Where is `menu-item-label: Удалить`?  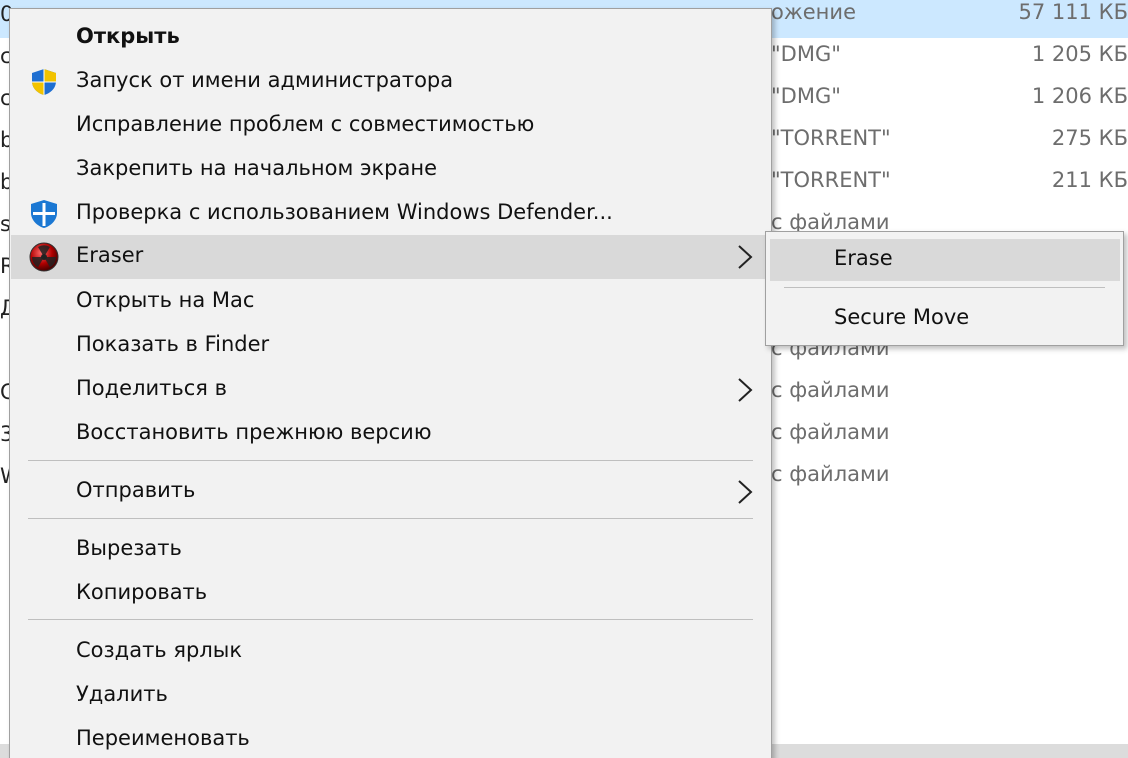 menu-item-label: Удалить is located at coordinates (122, 694).